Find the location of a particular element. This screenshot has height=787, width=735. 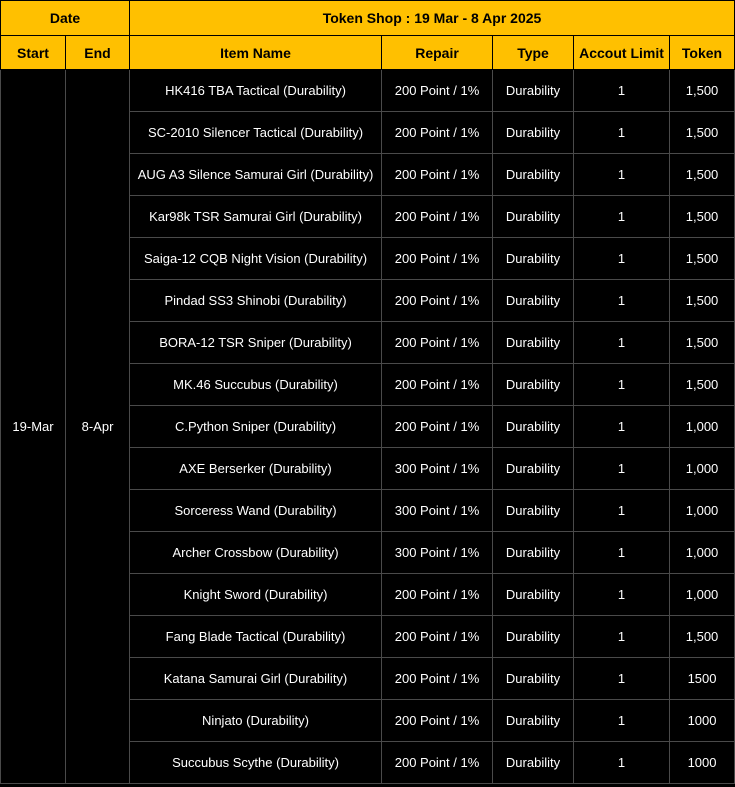

item-name-cell: C.Python Sniper (Durability) is located at coordinates (256, 426).